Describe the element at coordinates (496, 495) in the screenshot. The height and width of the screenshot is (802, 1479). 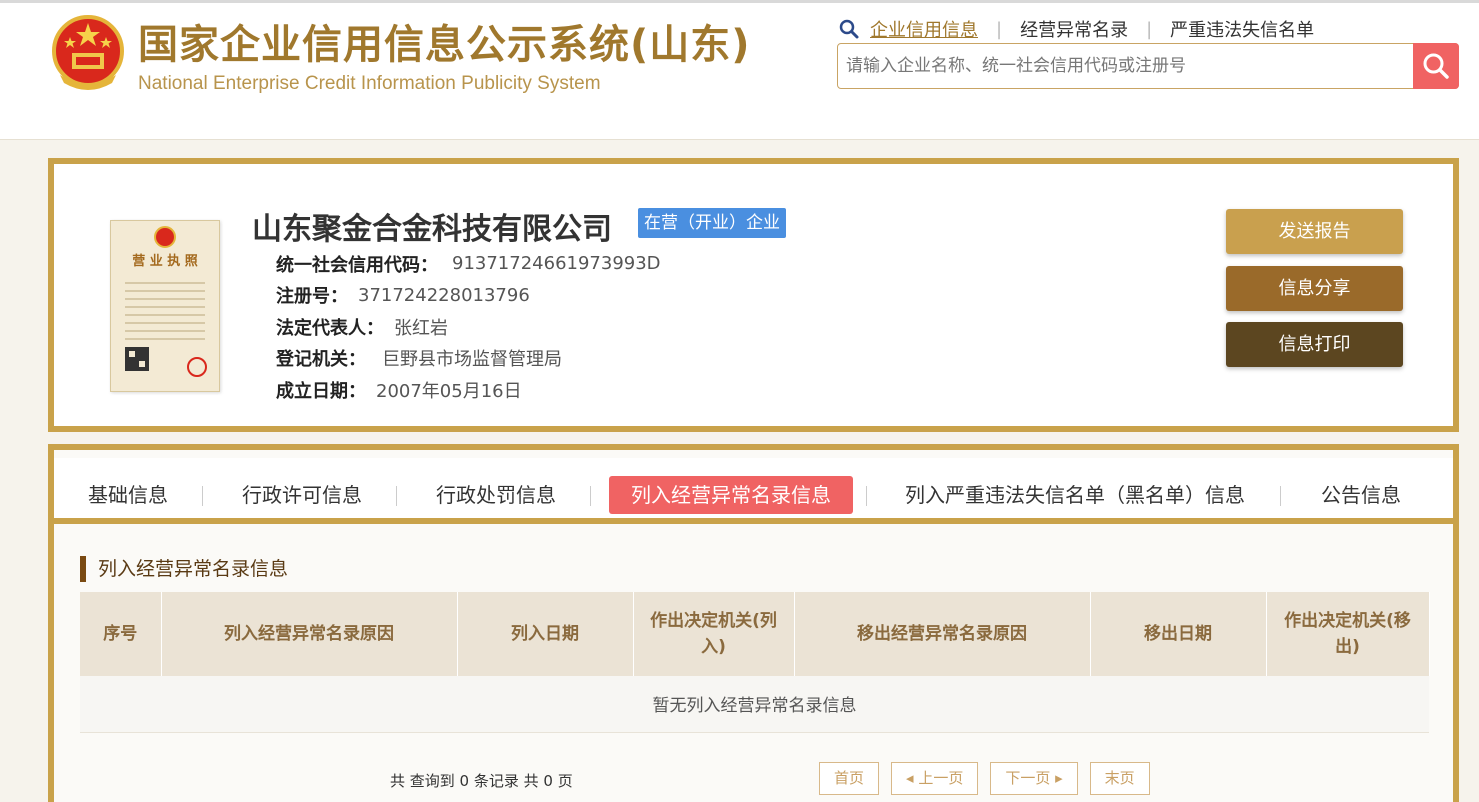
I see `tab-penalty-info: 行政处罚信息` at that location.